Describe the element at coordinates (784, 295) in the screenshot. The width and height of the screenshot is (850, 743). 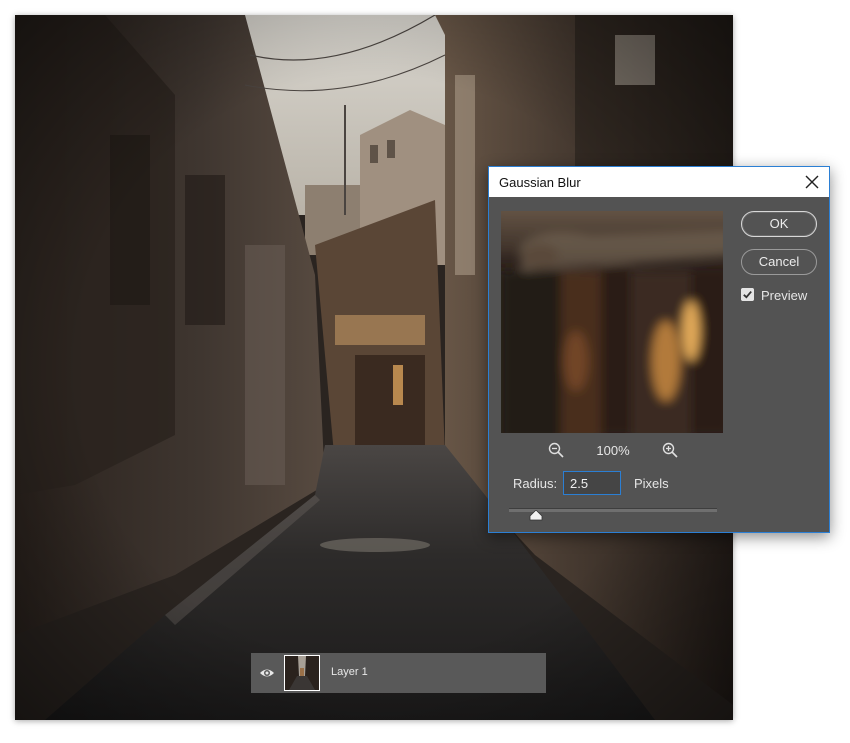
I see `preview-label: Preview` at that location.